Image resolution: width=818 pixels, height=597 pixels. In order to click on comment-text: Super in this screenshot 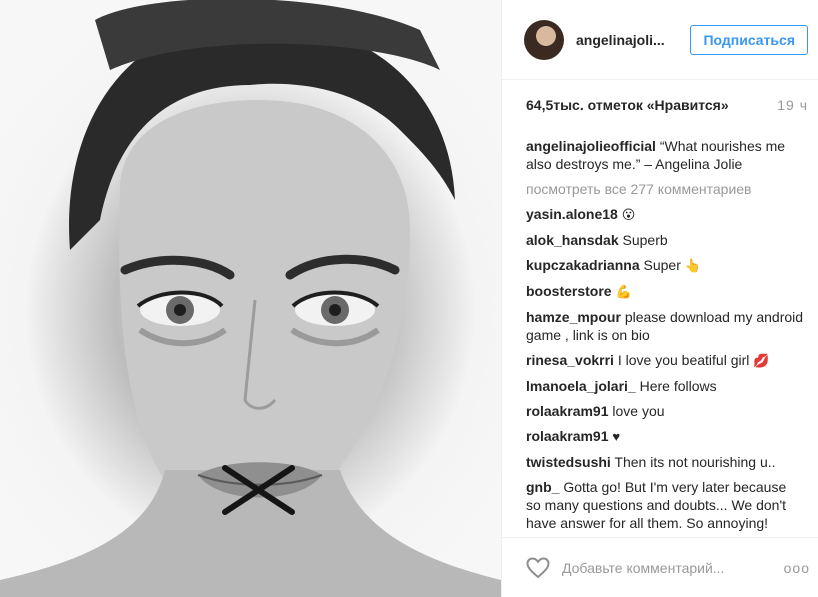, I will do `click(662, 265)`.